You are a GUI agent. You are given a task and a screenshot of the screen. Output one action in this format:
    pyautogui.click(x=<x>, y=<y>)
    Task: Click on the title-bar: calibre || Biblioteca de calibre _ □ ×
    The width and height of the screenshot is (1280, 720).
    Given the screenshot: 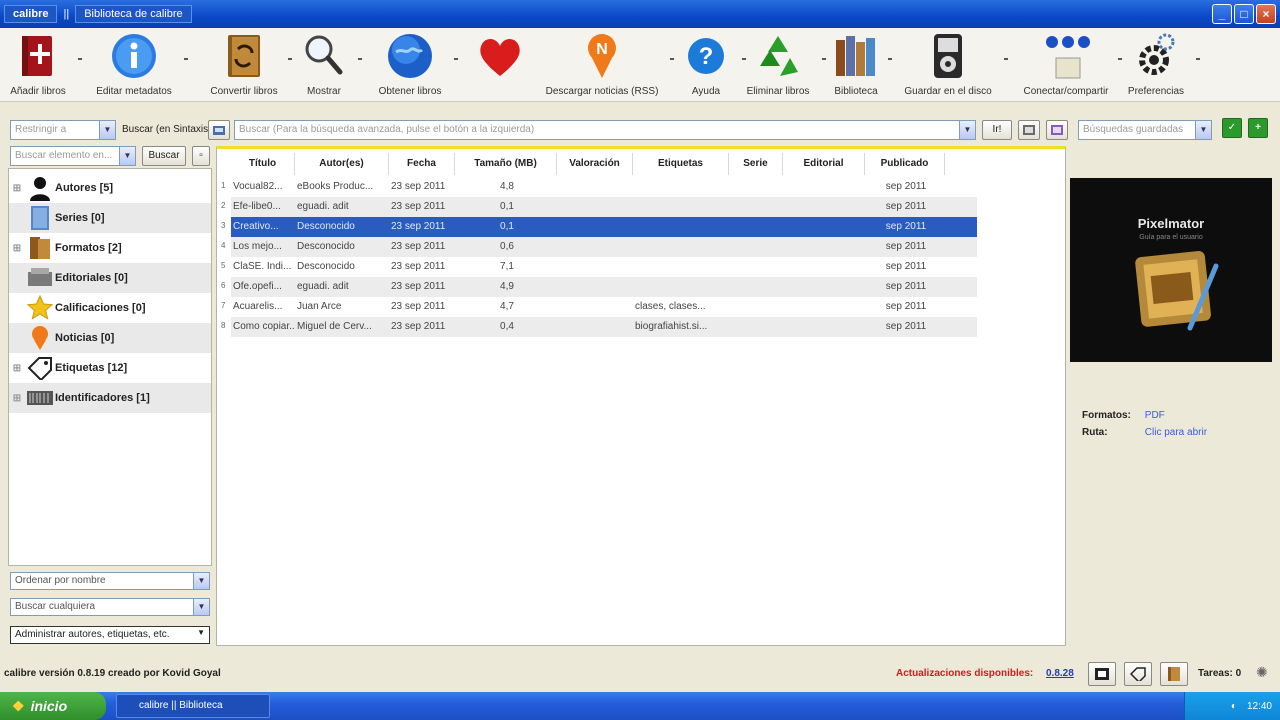 What is the action you would take?
    pyautogui.click(x=640, y=14)
    